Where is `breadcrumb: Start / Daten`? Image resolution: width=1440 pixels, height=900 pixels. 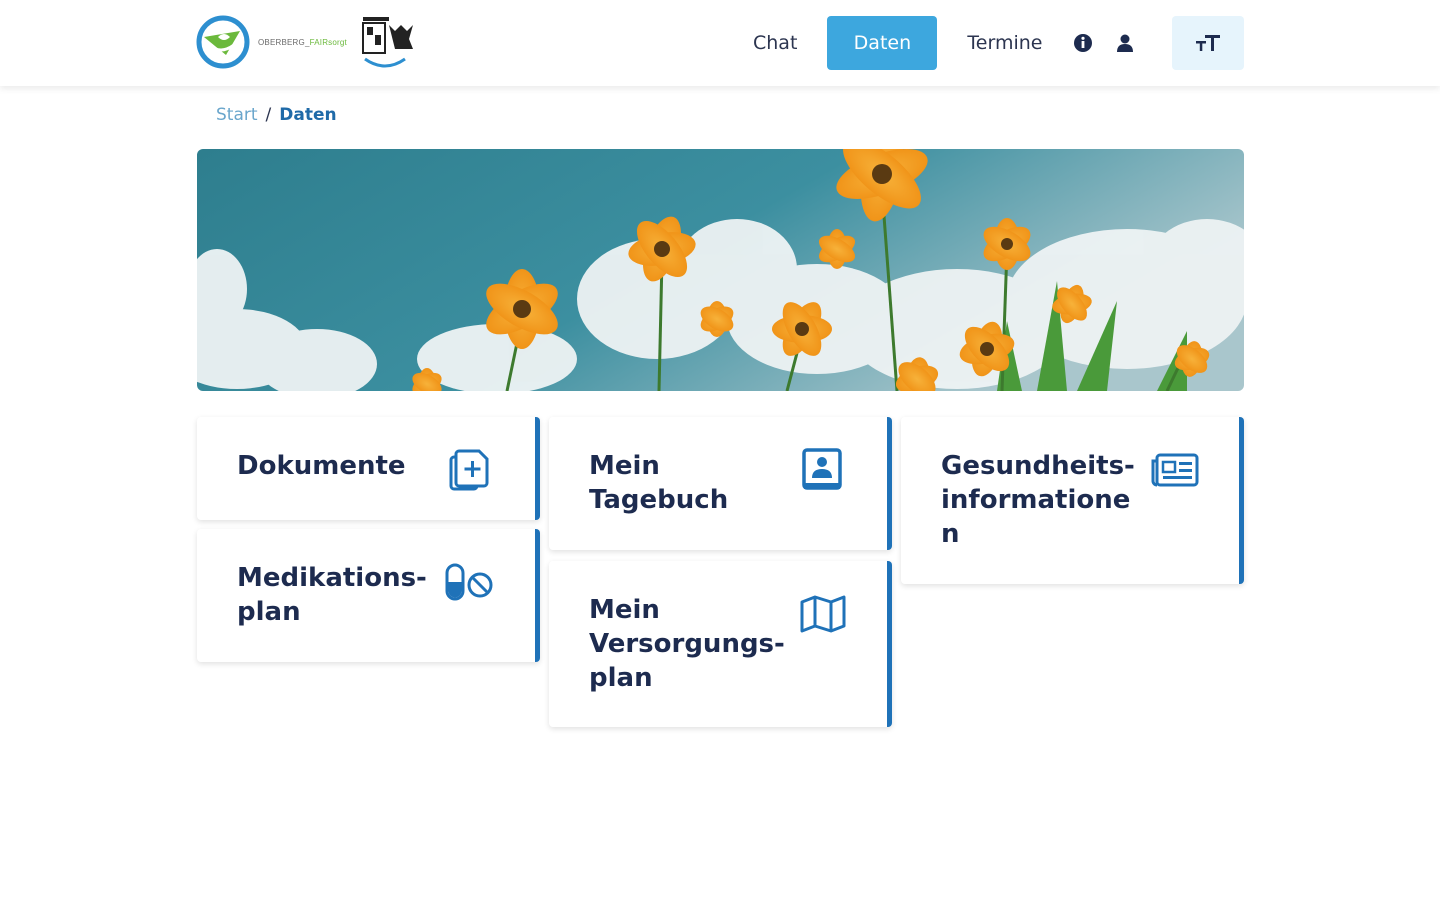
breadcrumb: Start / Daten is located at coordinates (276, 115).